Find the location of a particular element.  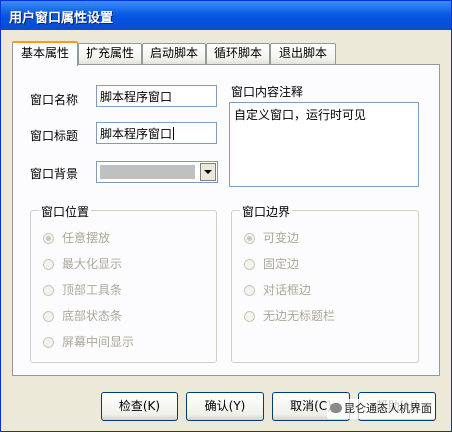

tab-label: 退出脚本 is located at coordinates (302, 53).